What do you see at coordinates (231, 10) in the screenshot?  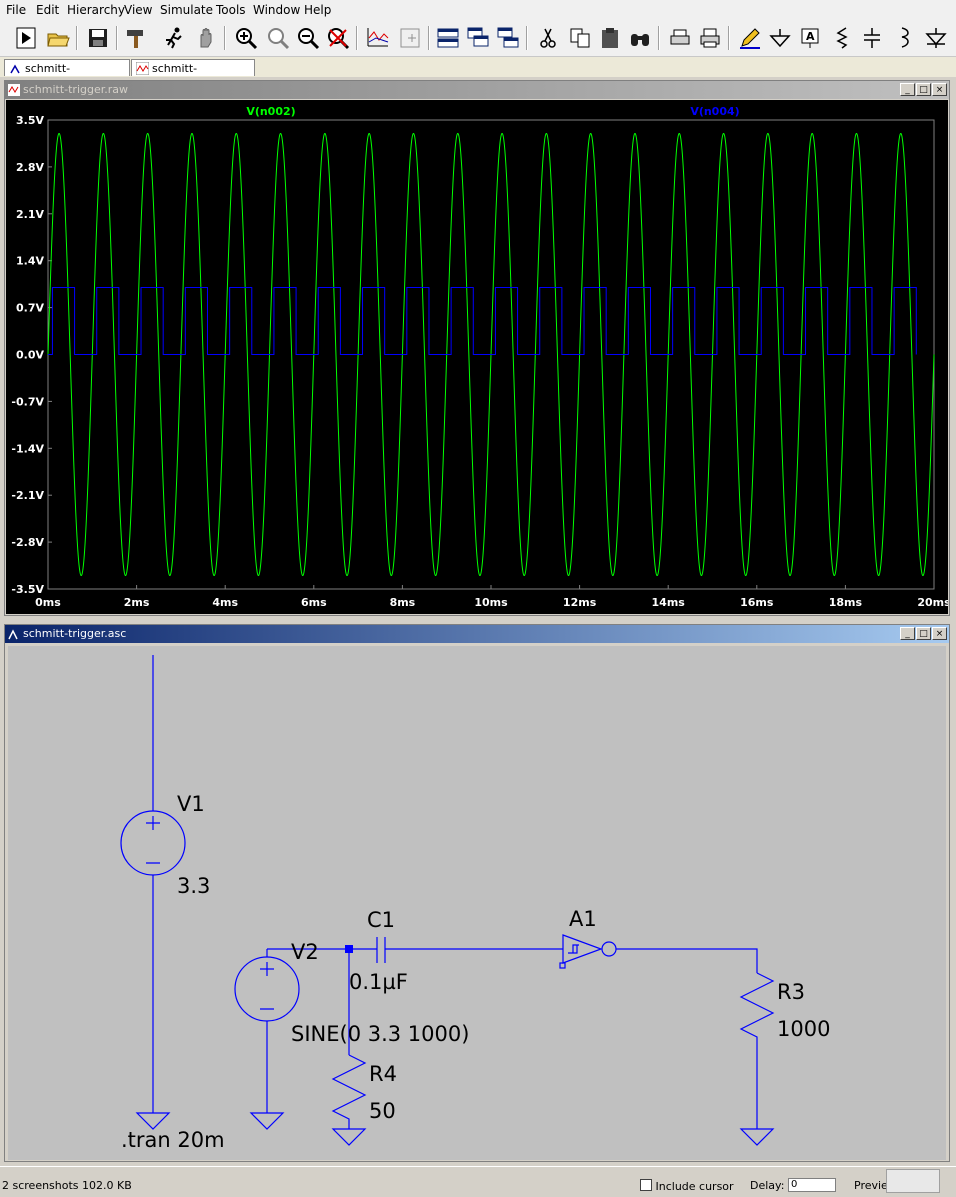 I see `menu-tools: Tools` at bounding box center [231, 10].